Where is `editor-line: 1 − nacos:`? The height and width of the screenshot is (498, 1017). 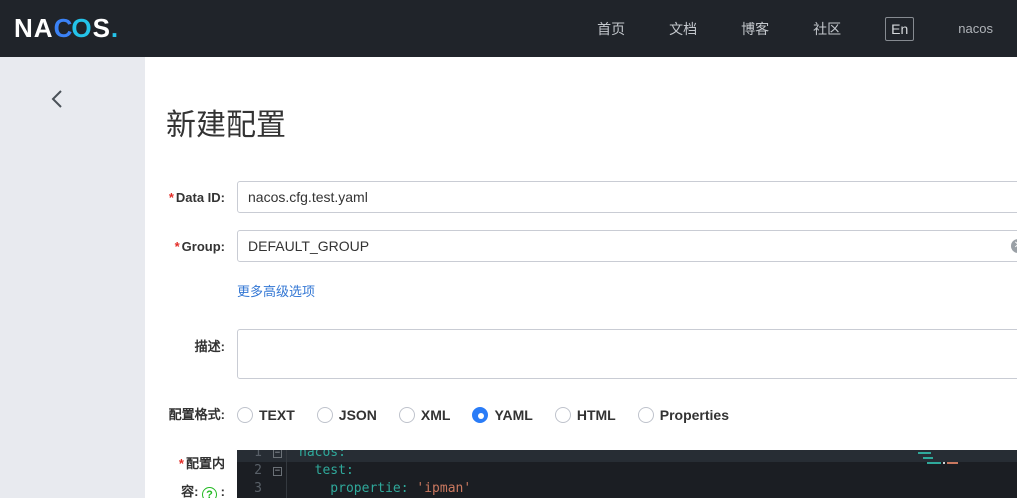
editor-line: 1 − nacos: is located at coordinates (627, 456).